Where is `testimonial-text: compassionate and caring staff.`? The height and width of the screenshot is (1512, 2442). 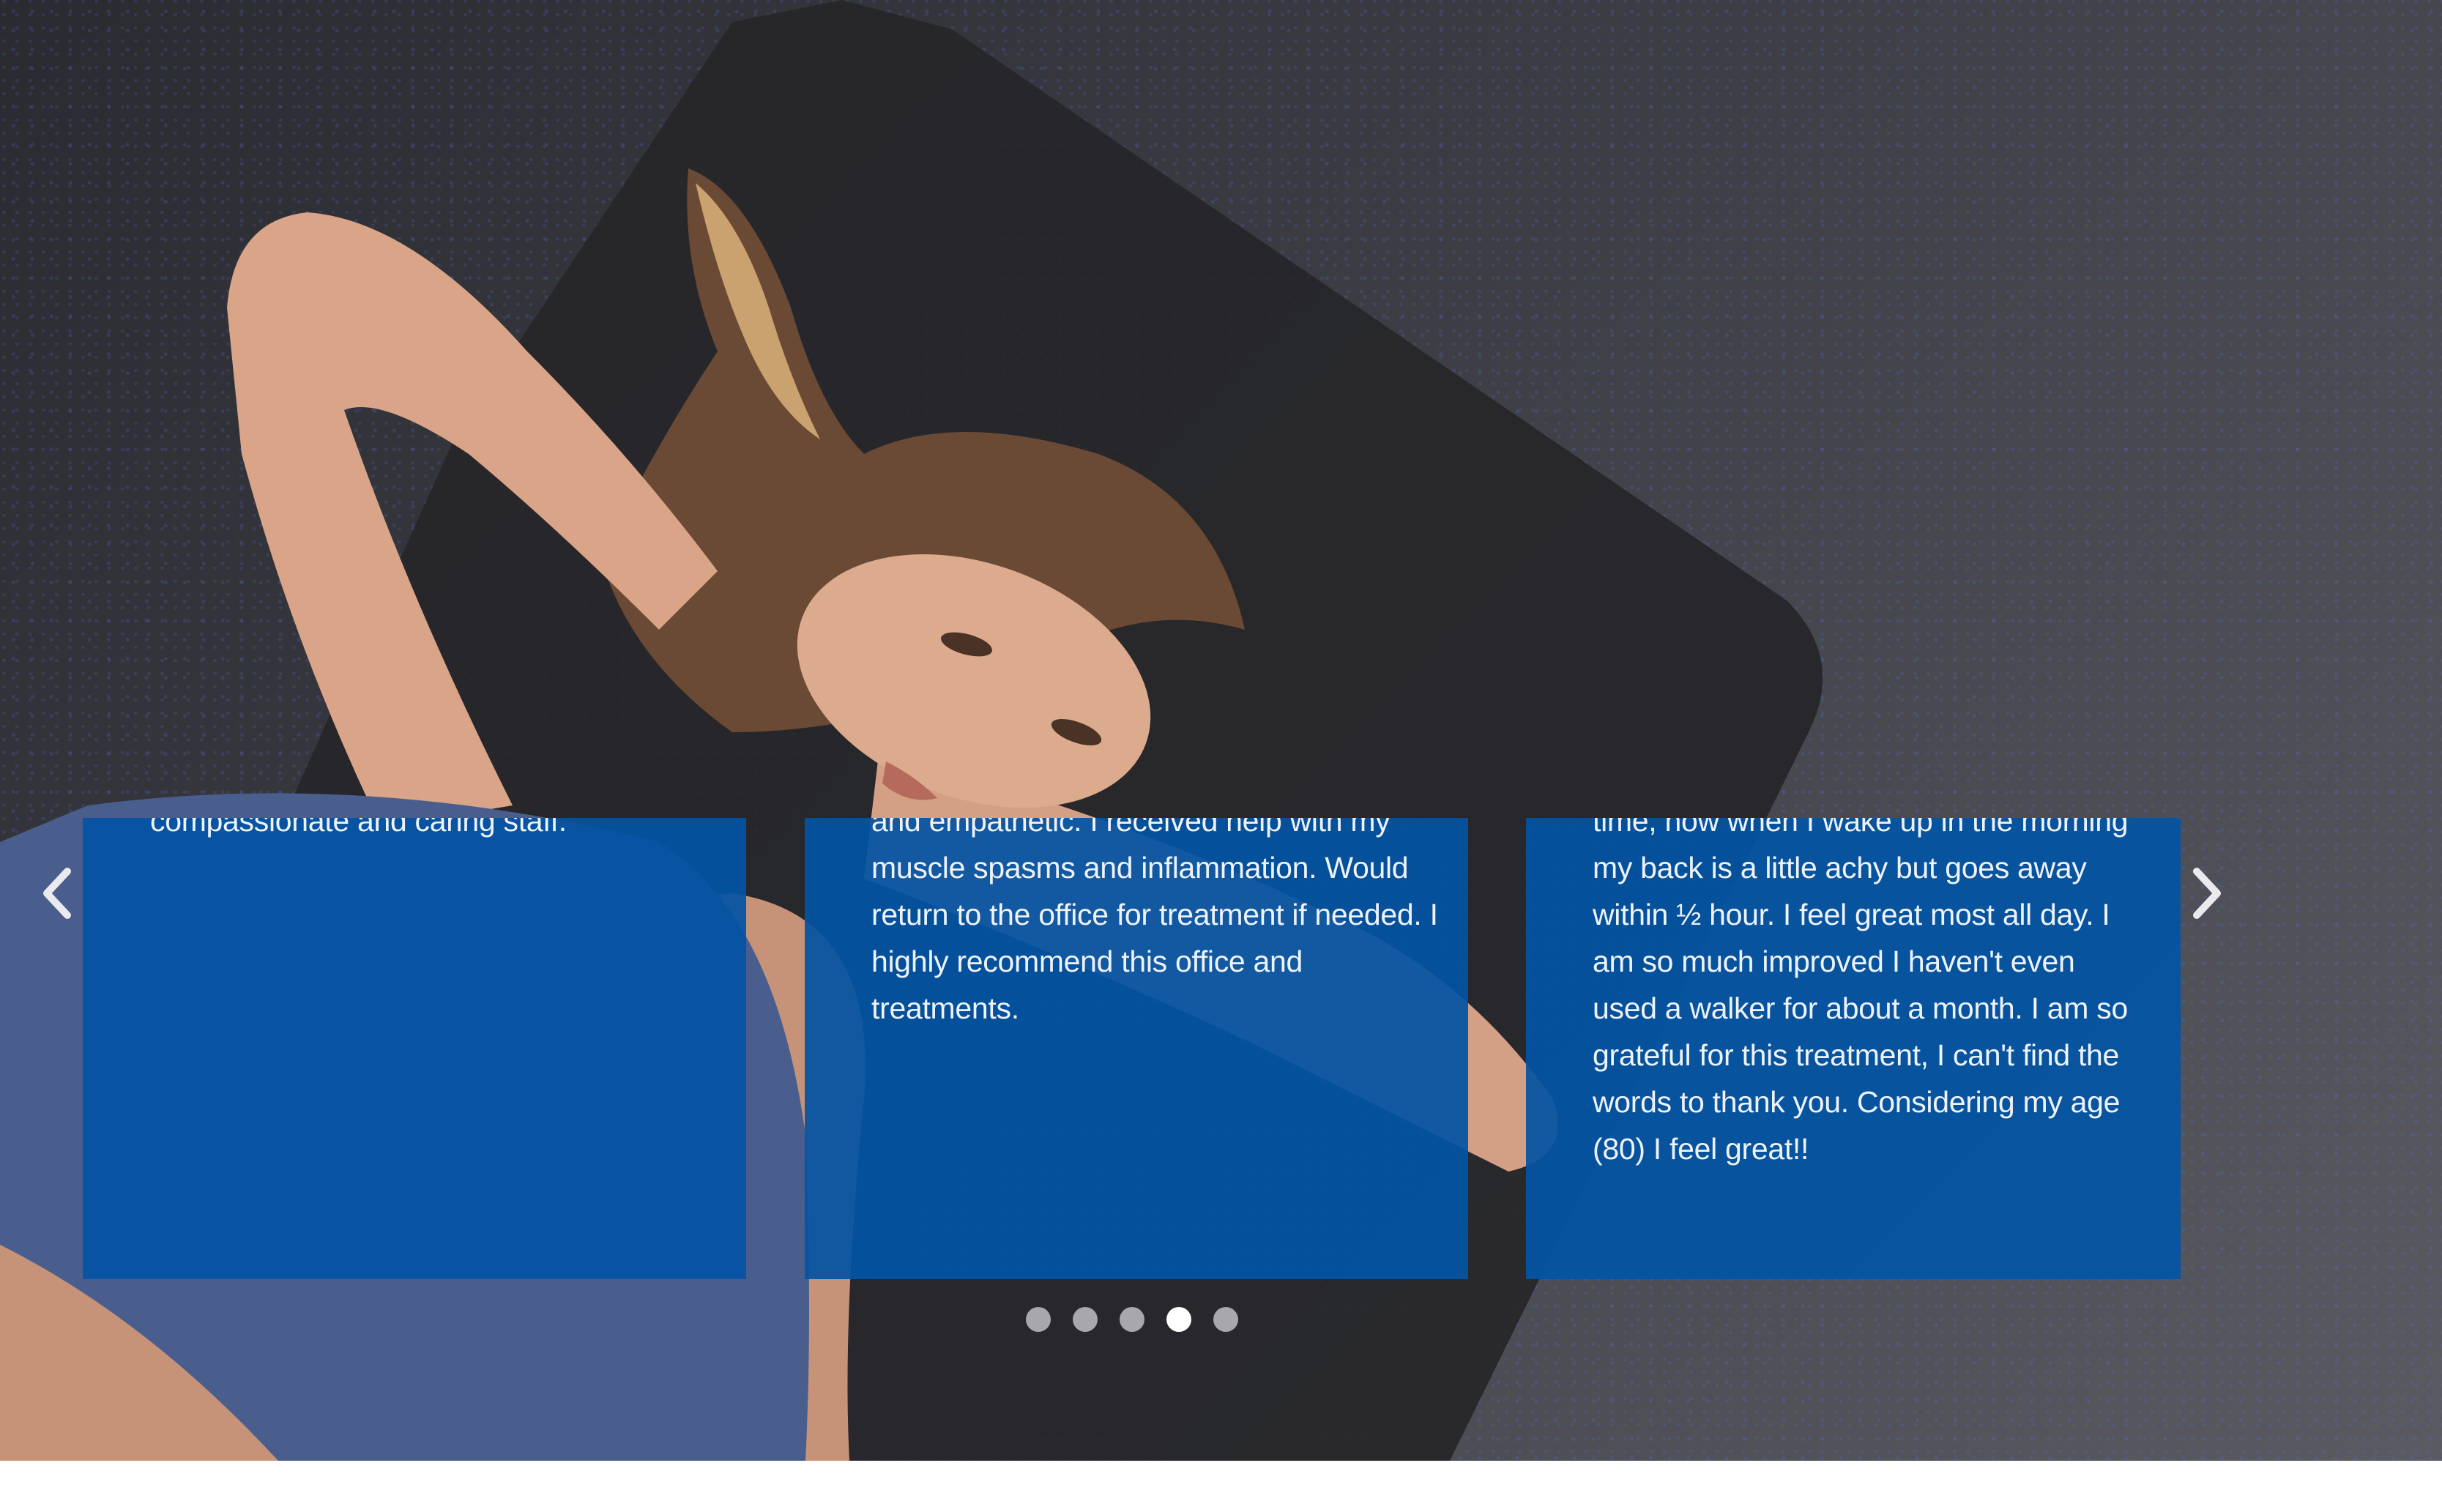
testimonial-text: compassionate and caring staff. is located at coordinates (358, 828).